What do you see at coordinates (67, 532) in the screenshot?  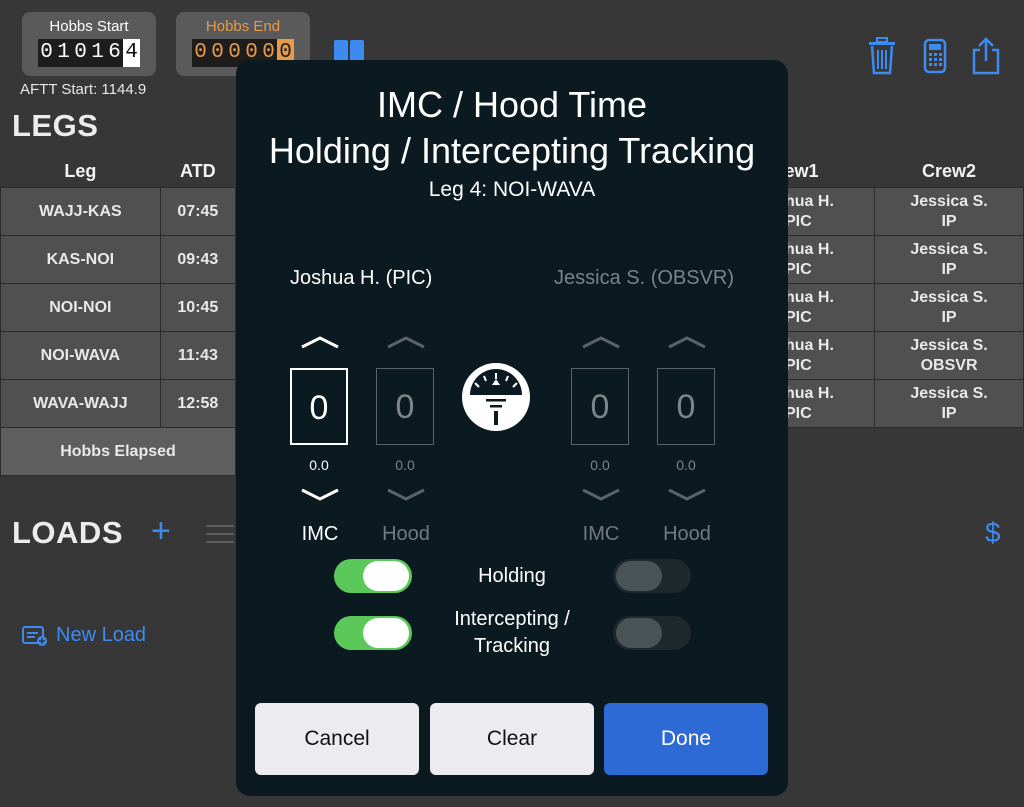 I see `loads-title: LOADS` at bounding box center [67, 532].